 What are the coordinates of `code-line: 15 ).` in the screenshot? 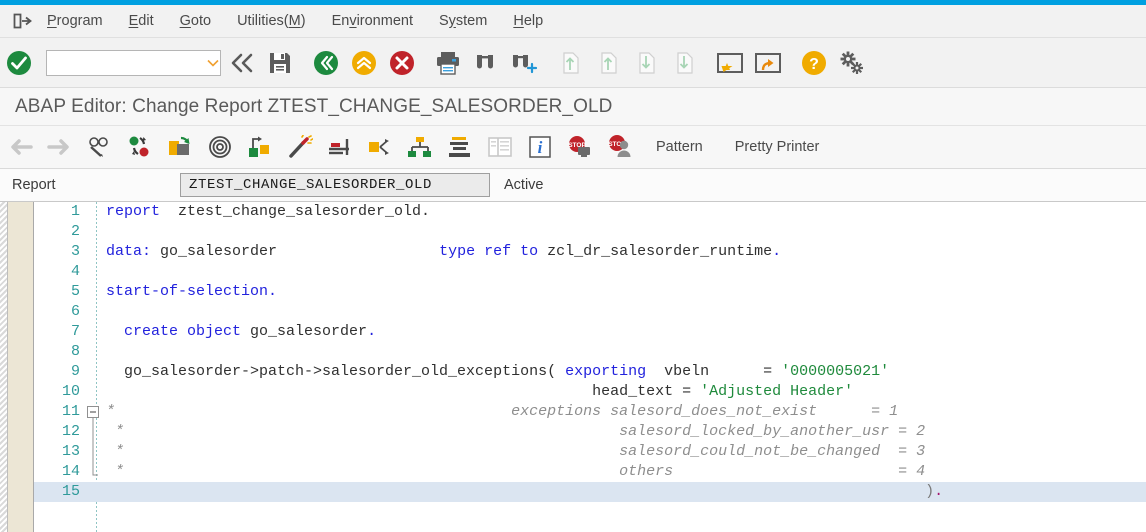 It's located at (590, 492).